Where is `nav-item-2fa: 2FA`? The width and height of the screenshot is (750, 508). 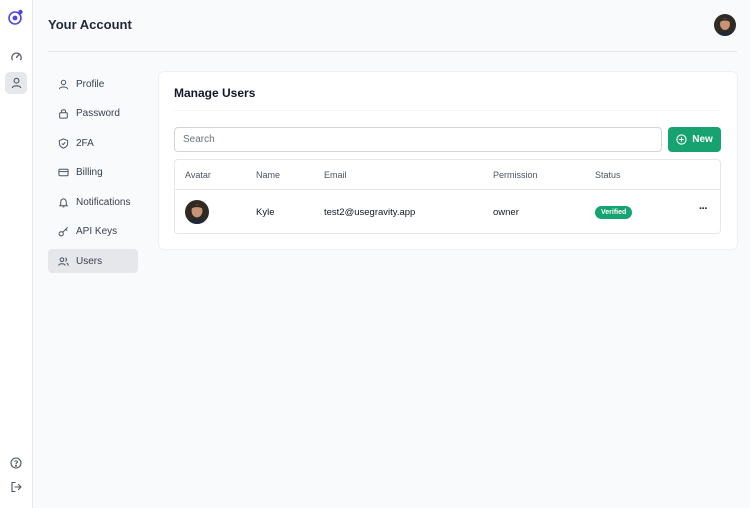 nav-item-2fa: 2FA is located at coordinates (93, 143).